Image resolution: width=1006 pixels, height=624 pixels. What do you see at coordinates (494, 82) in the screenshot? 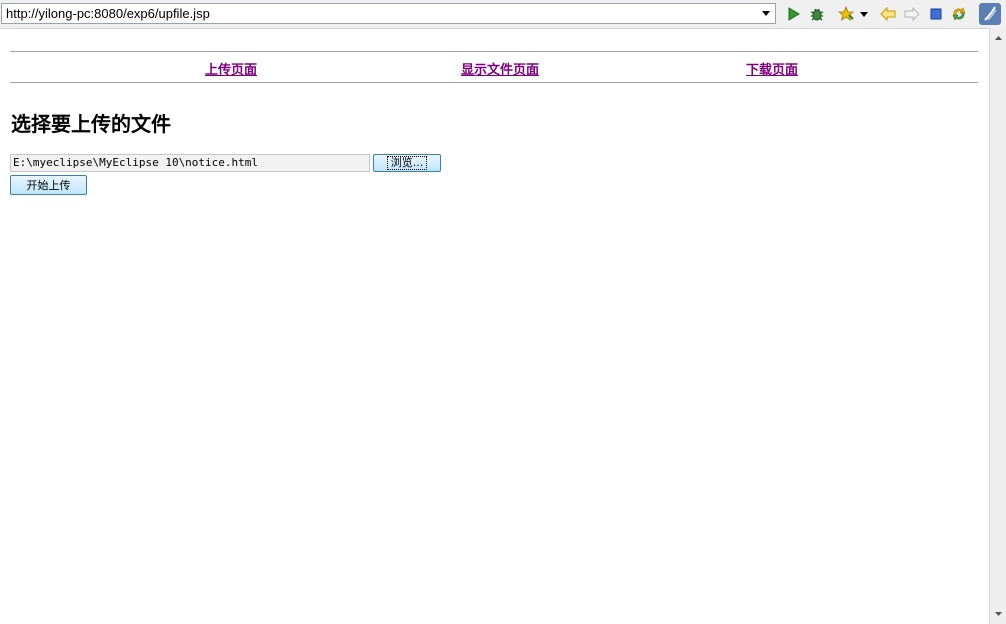
I see `bottom-divider` at bounding box center [494, 82].